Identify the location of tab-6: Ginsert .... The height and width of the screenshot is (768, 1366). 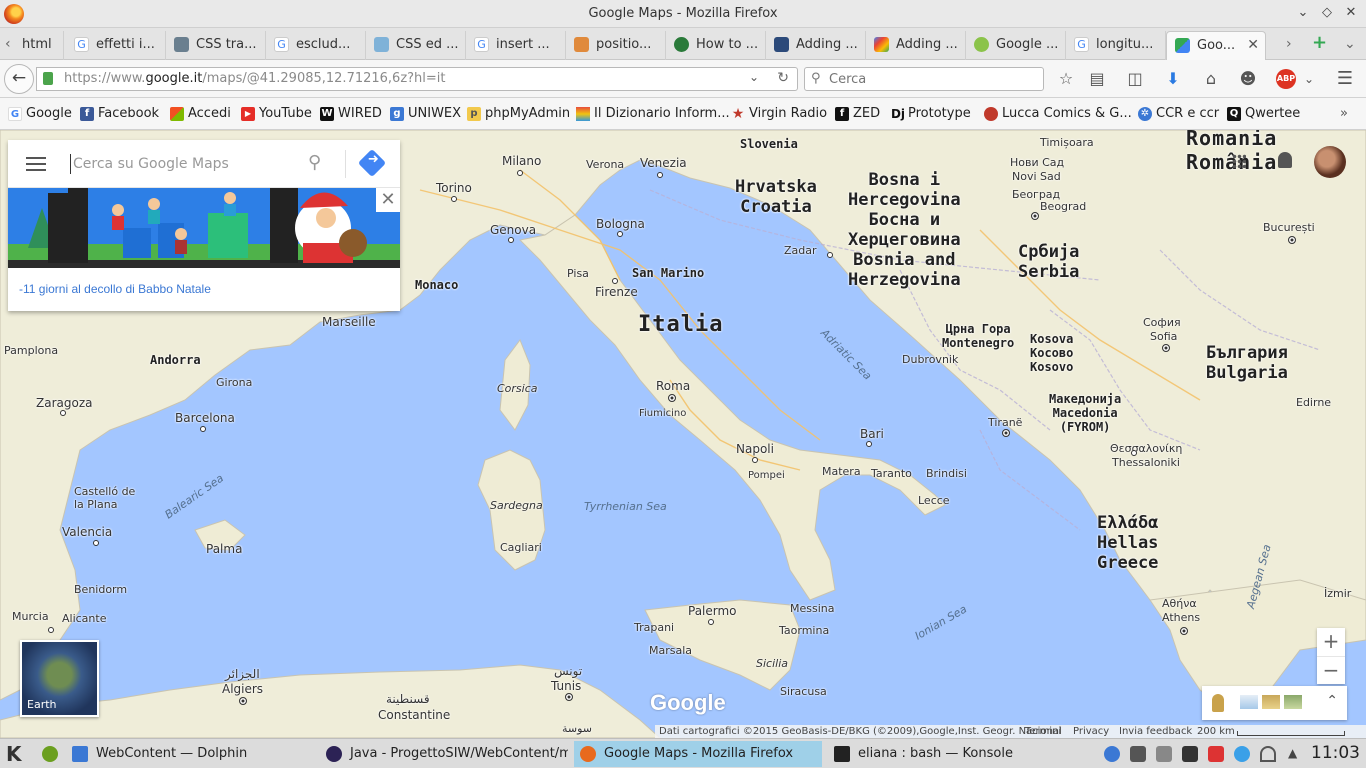
(516, 45).